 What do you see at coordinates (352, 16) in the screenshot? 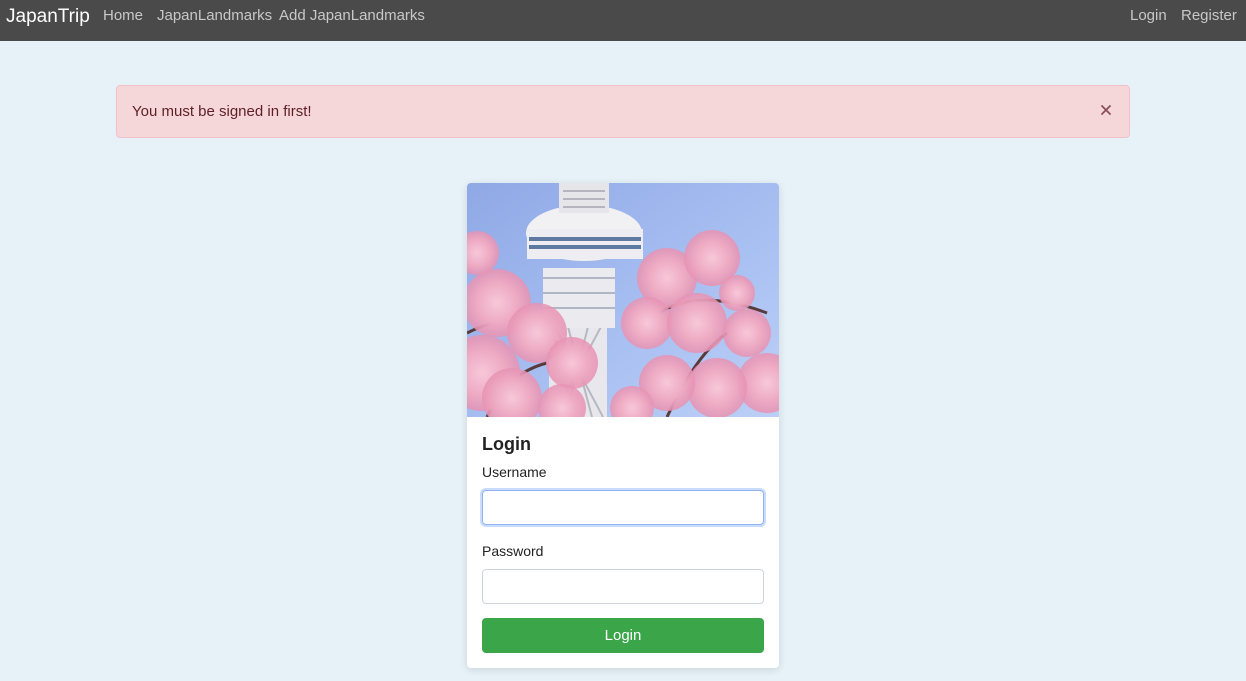
I see `nav-link-add-japanlandmarks: Add JapanLandmarks` at bounding box center [352, 16].